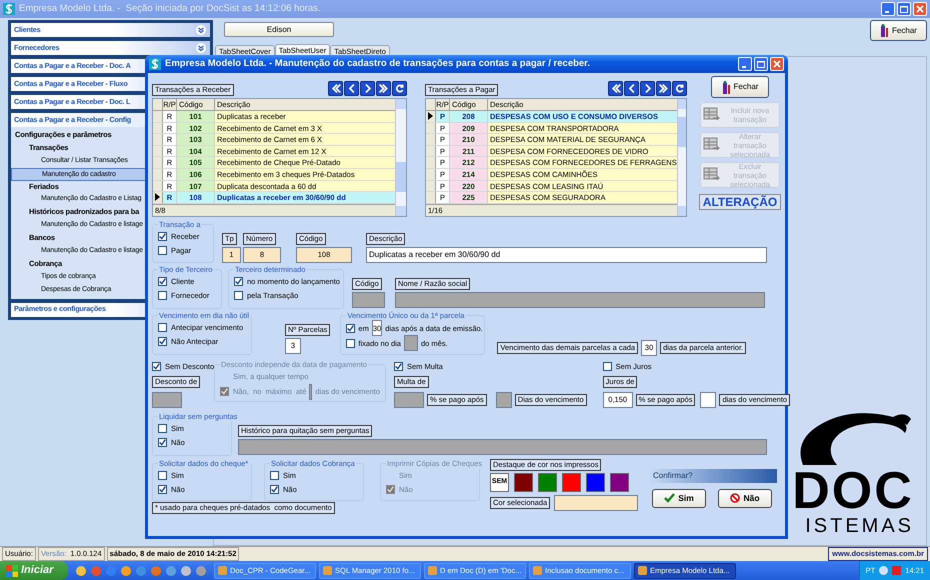  What do you see at coordinates (853, 491) in the screenshot?
I see `logo-wordmark: DOC` at bounding box center [853, 491].